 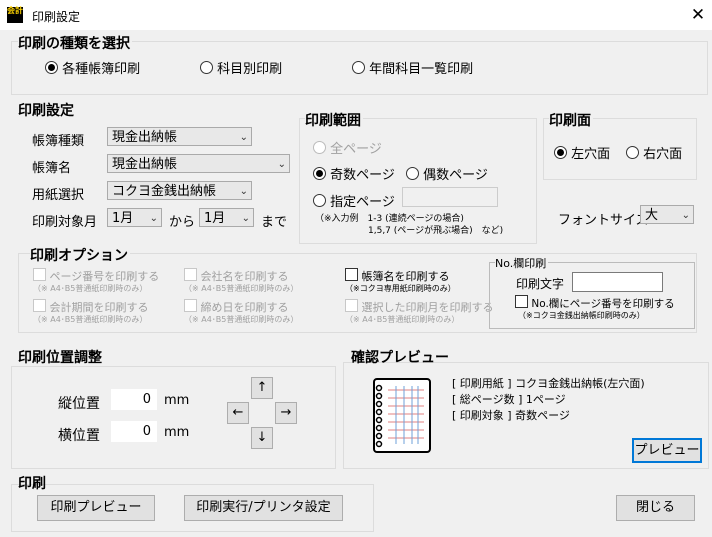 What do you see at coordinates (334, 120) in the screenshot?
I see `range-header: 印刷範囲` at bounding box center [334, 120].